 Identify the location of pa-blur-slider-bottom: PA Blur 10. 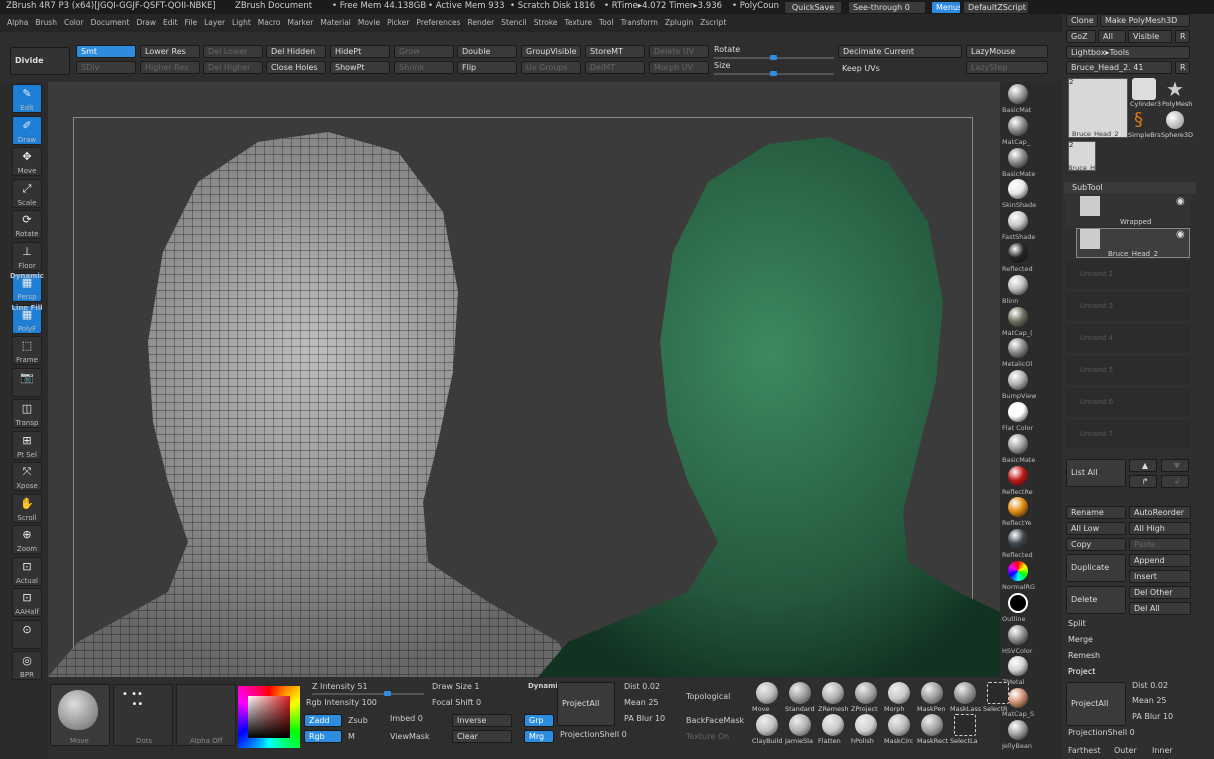
(644, 718).